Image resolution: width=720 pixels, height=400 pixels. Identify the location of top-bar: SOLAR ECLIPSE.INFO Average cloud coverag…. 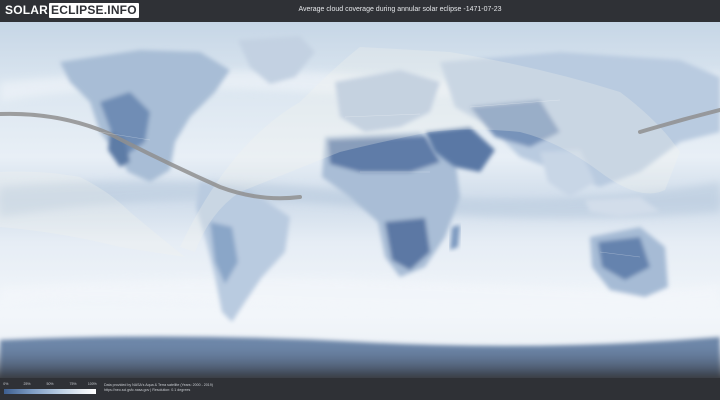
(360, 11).